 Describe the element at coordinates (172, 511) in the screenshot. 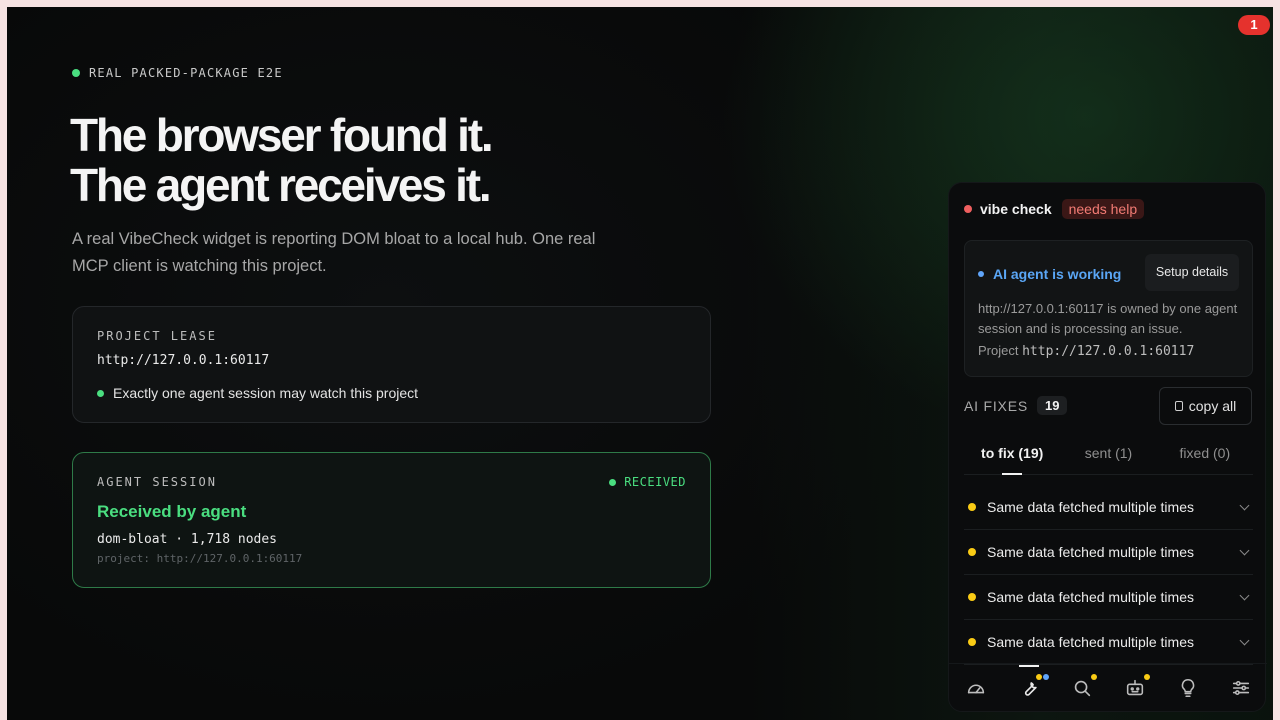

I see `session-title: Received by agent` at that location.